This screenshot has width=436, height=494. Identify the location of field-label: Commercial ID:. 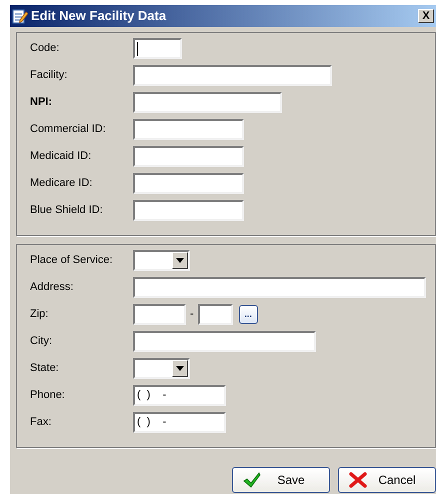
(68, 130).